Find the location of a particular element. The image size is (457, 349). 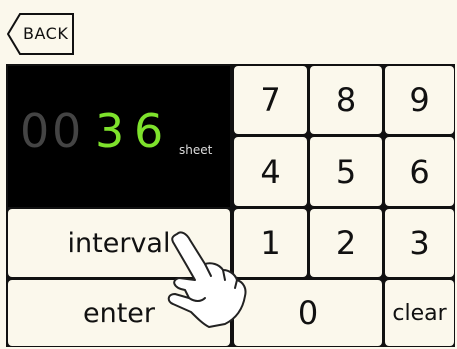

back-button: BACK is located at coordinates (41, 34).